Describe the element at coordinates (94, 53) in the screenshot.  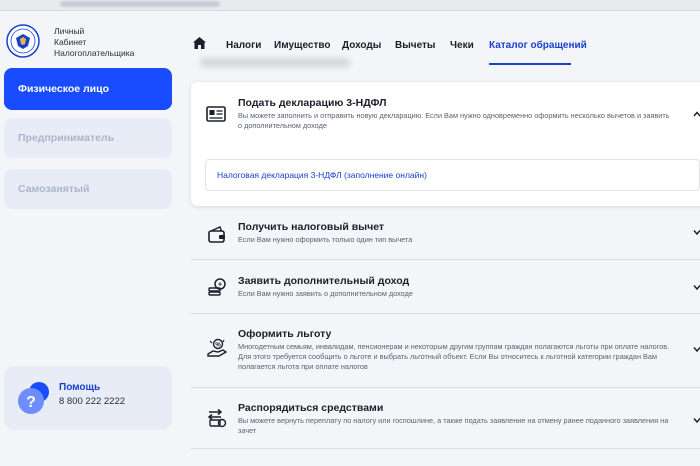
I see `brand-line: Налогоплательщика` at that location.